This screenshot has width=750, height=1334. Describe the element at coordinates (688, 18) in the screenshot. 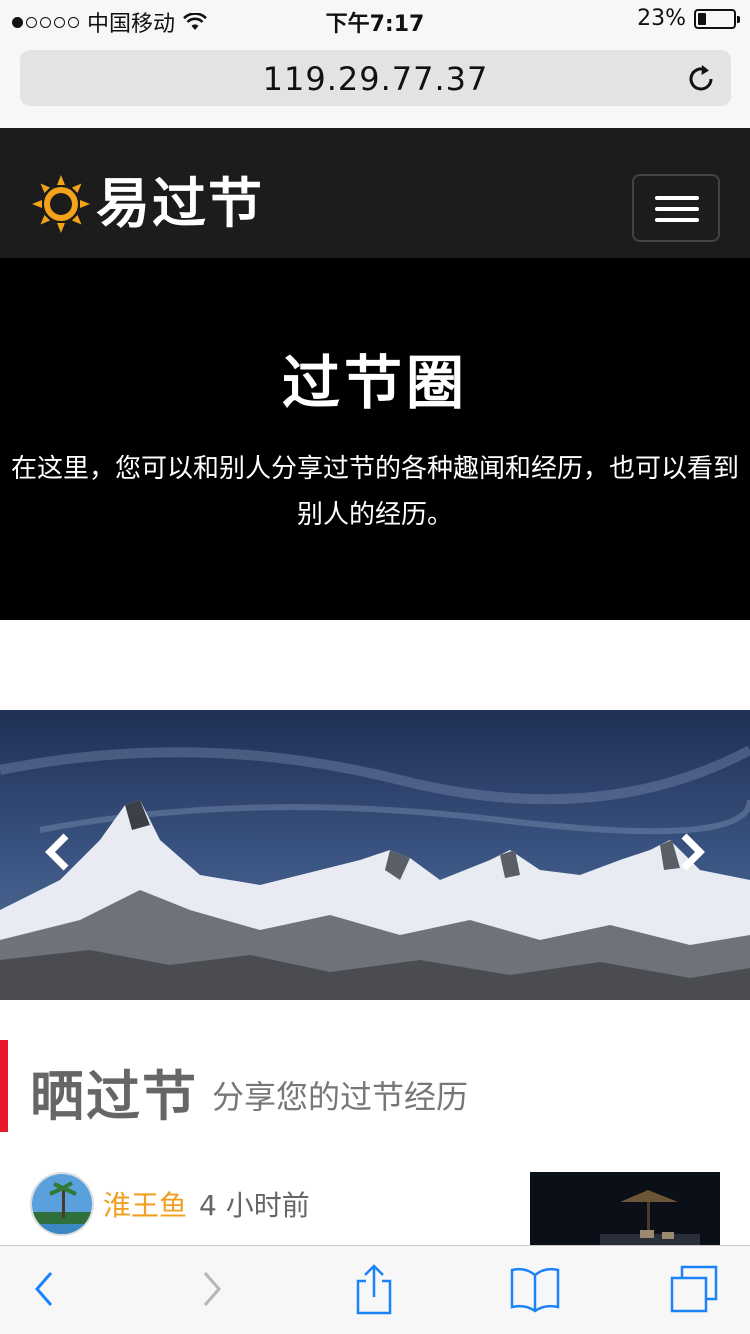

I see `status-right: 23%` at that location.